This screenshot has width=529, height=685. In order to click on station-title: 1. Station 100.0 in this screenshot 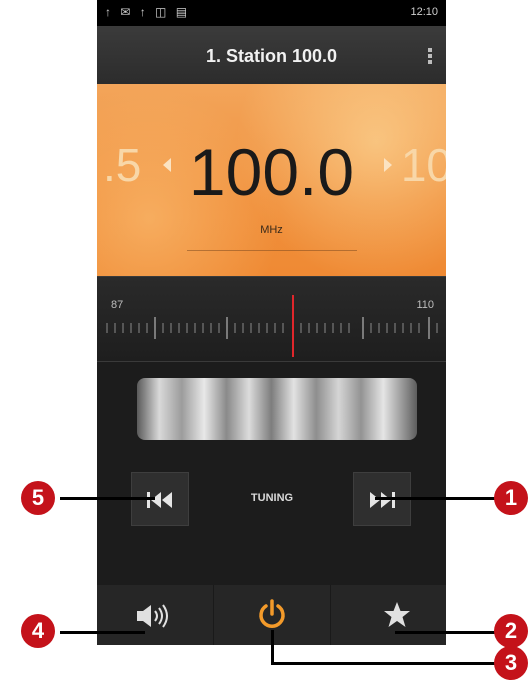, I will do `click(271, 56)`.